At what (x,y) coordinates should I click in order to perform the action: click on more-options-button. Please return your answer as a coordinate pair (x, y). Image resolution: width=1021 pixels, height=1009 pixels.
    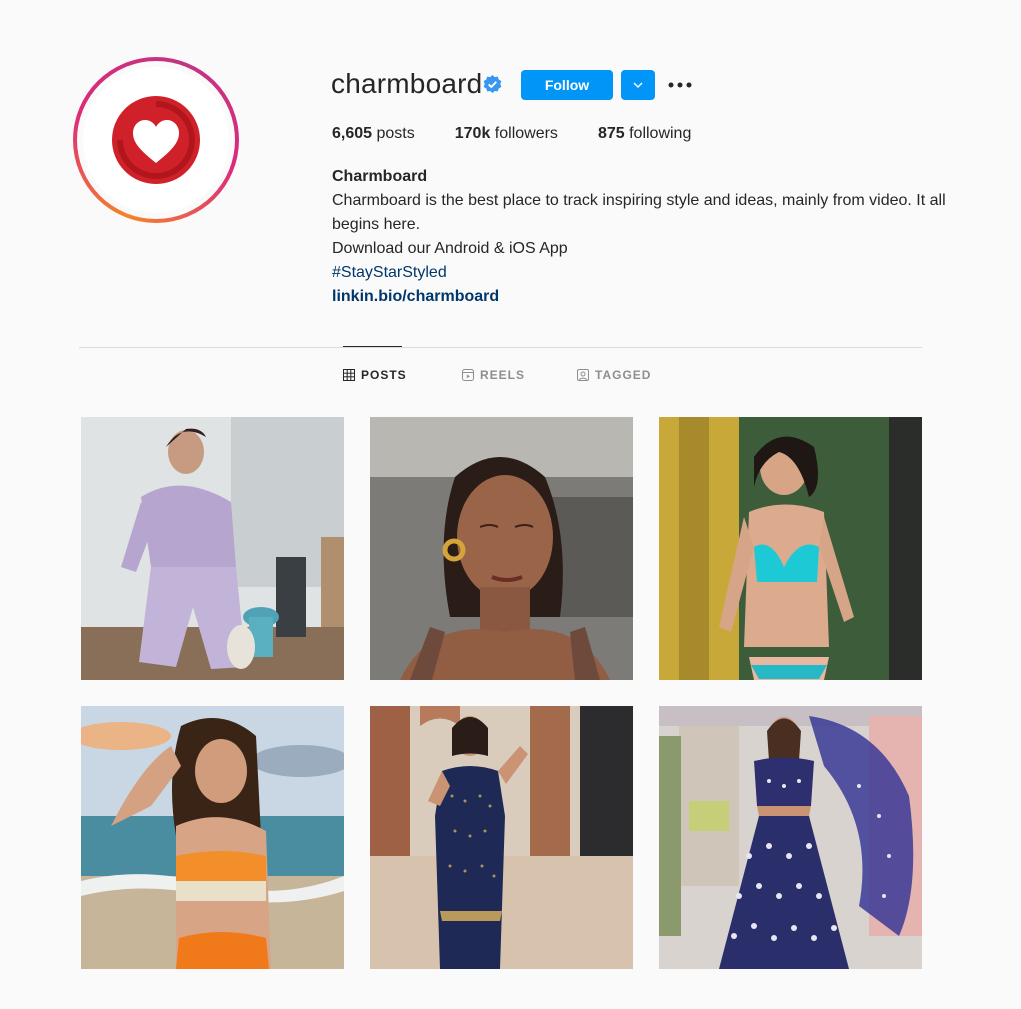
    Looking at the image, I should click on (680, 85).